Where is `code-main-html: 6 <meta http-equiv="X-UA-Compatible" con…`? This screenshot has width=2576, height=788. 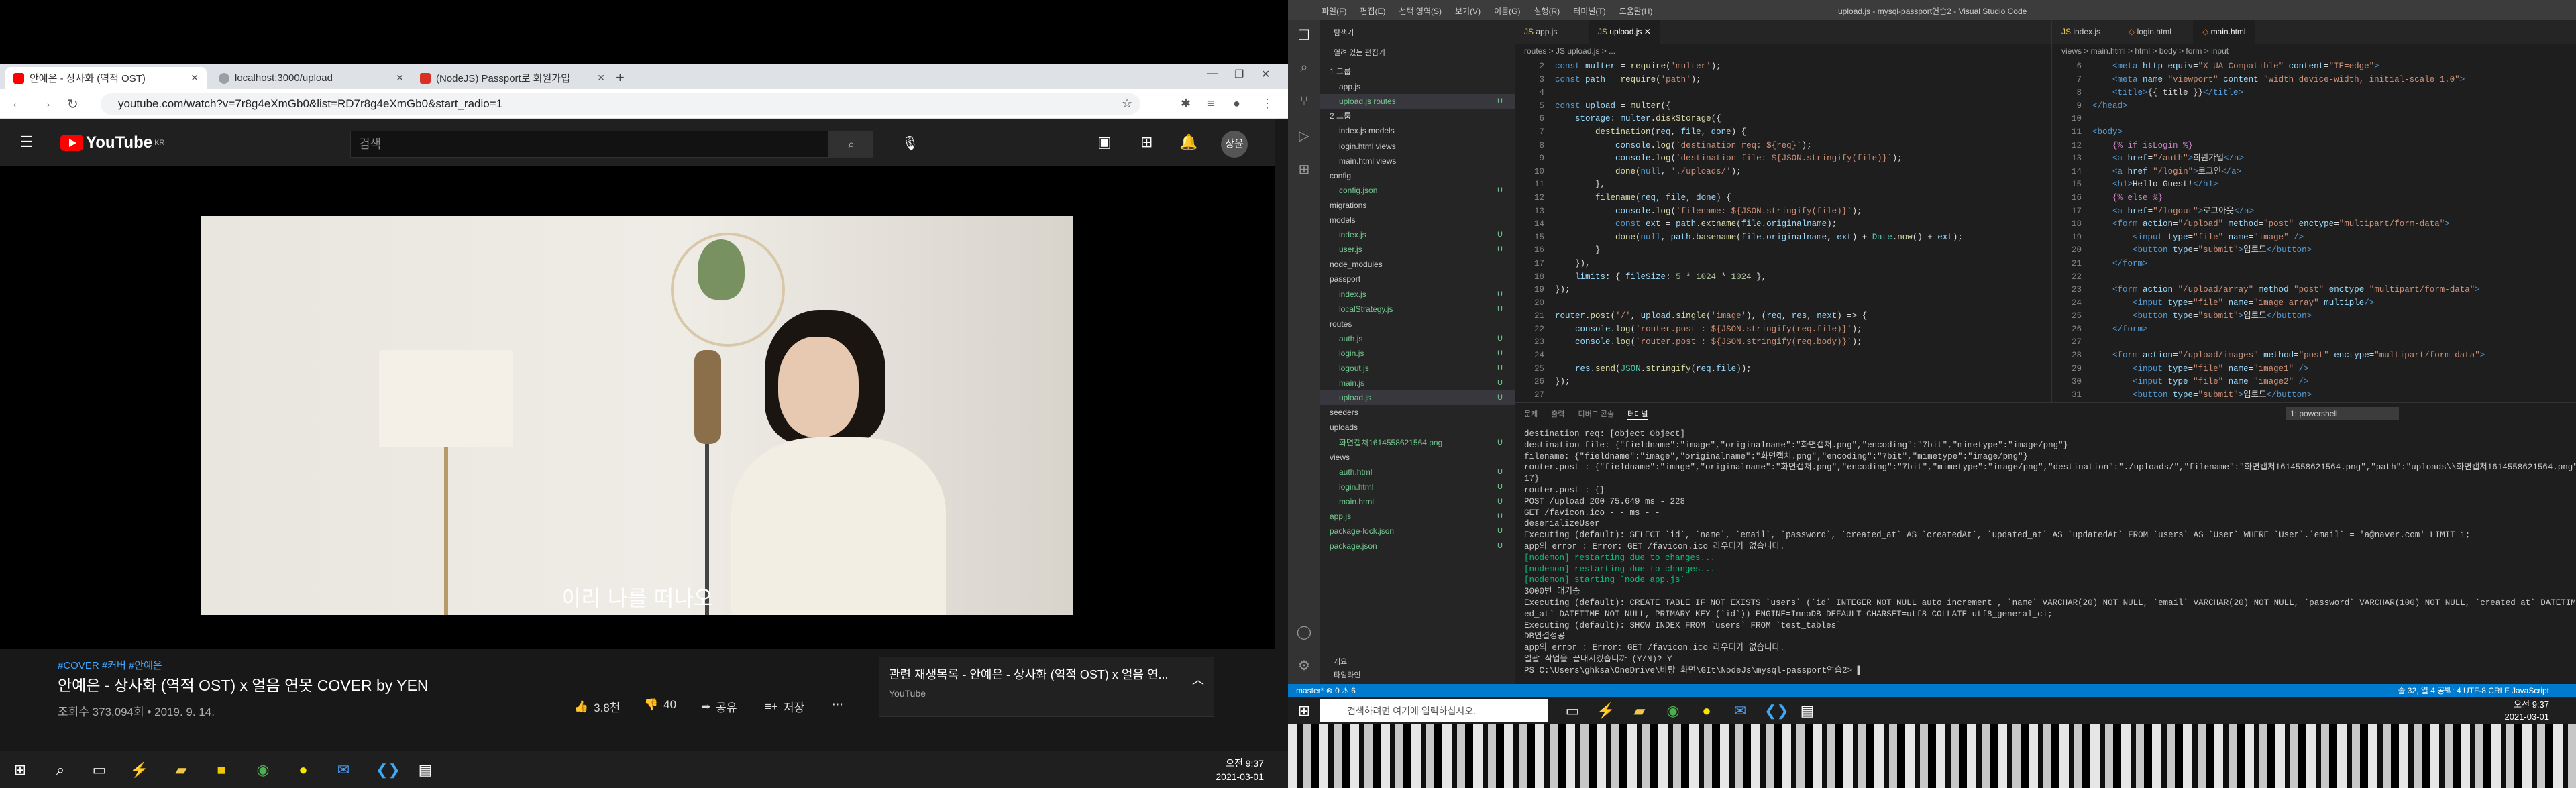
code-main-html: 6 <meta http-equiv="X-UA-Compatible" con… is located at coordinates (2314, 237).